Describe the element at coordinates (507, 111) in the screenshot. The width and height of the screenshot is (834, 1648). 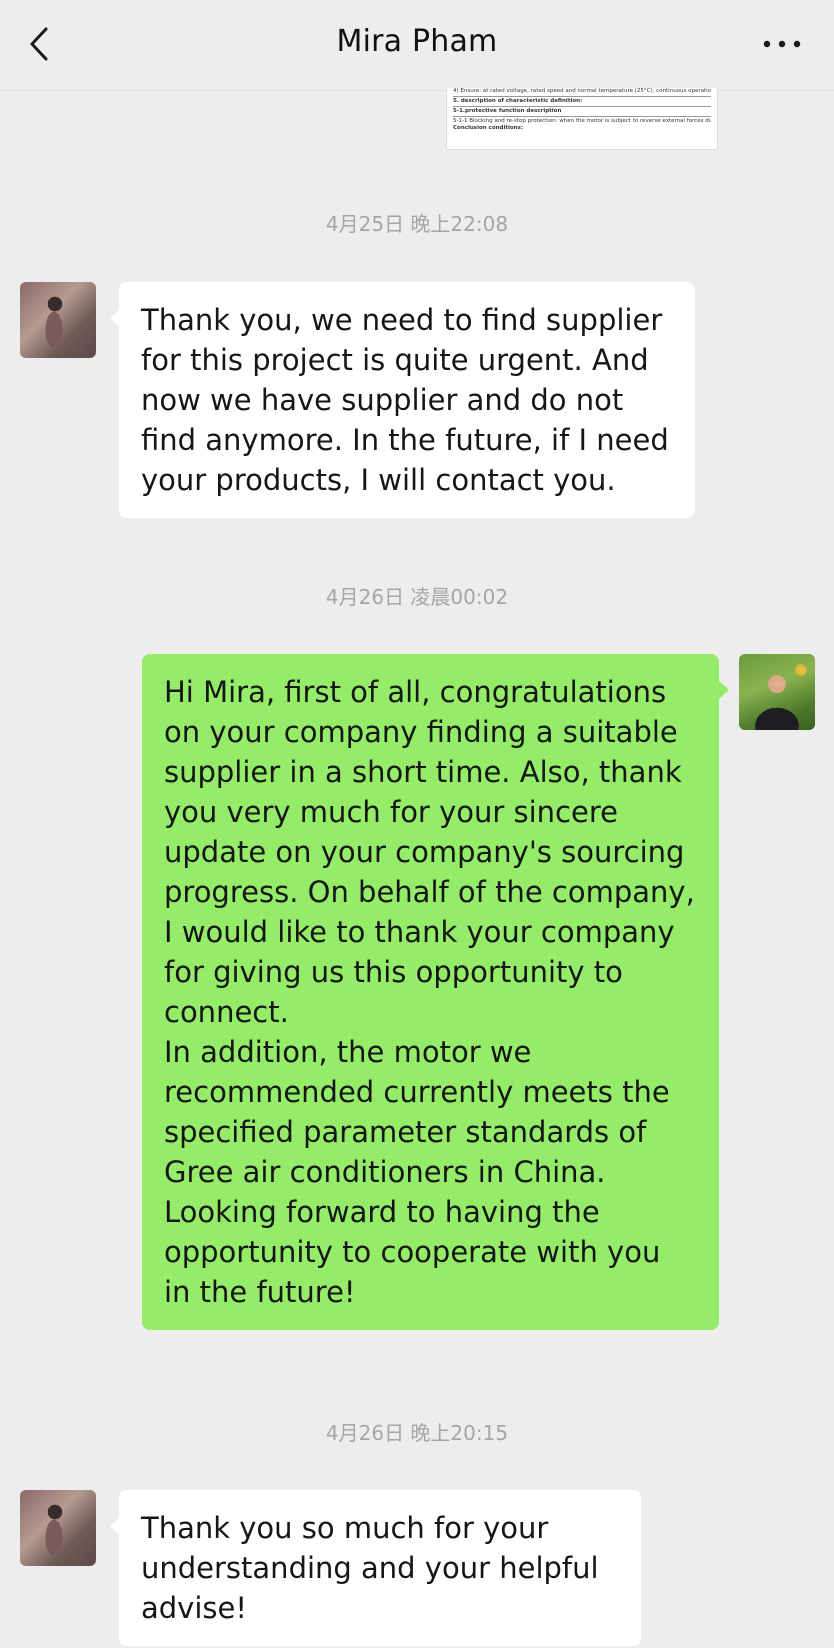
I see `doc-row: 5-1.protective function description` at that location.